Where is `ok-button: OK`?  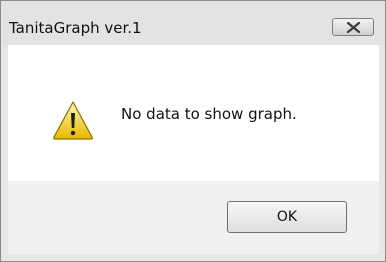 ok-button: OK is located at coordinates (287, 217).